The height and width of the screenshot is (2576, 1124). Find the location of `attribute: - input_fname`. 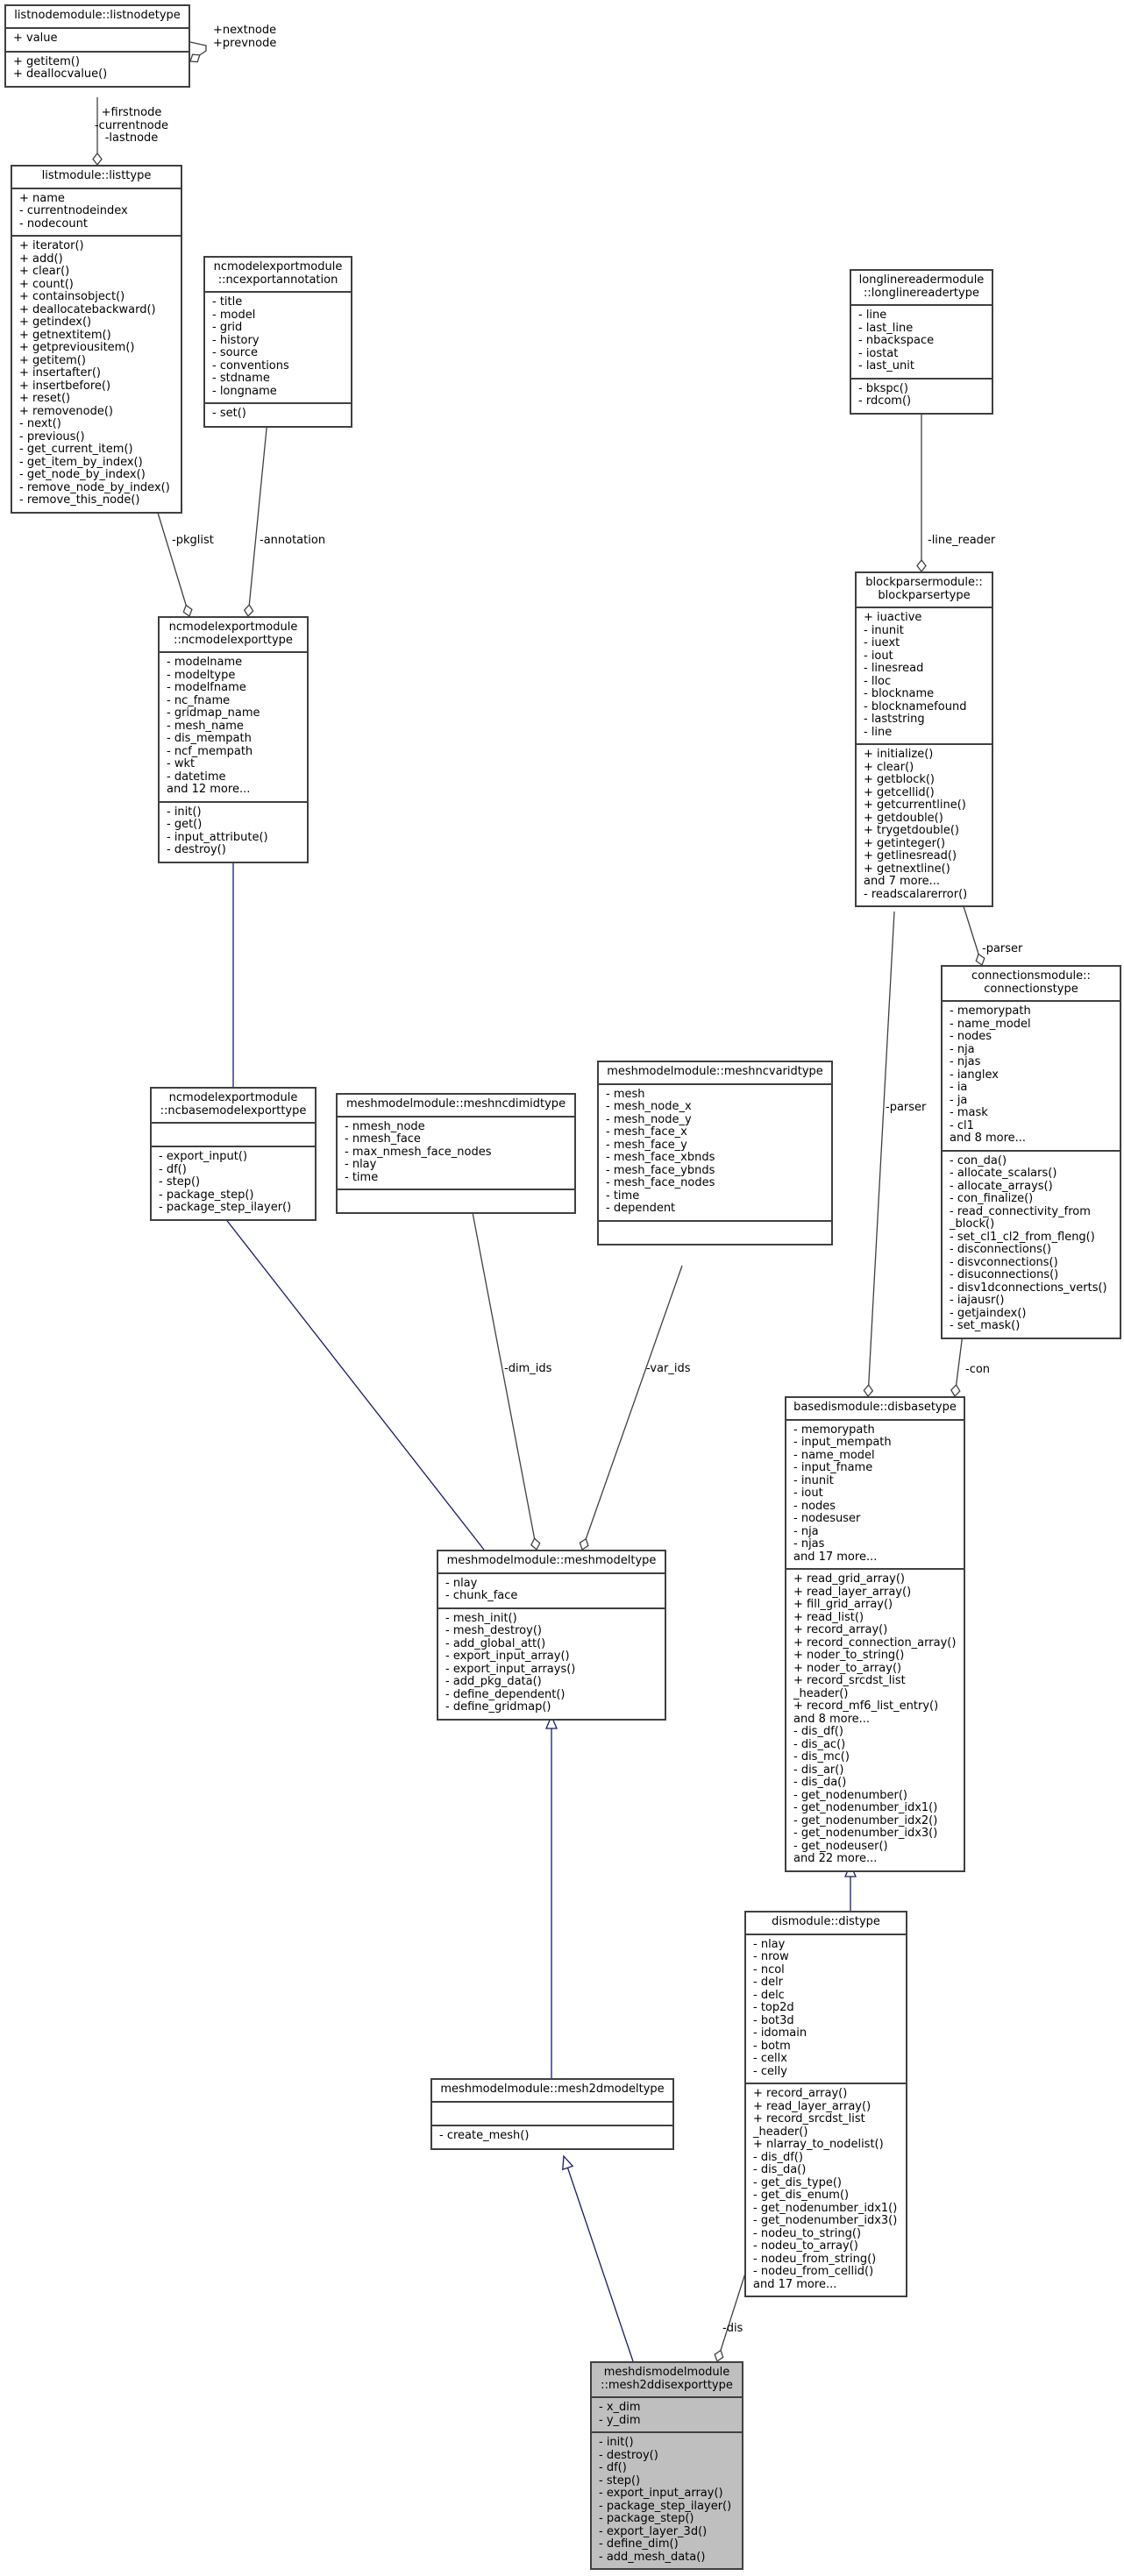

attribute: - input_fname is located at coordinates (833, 1467).